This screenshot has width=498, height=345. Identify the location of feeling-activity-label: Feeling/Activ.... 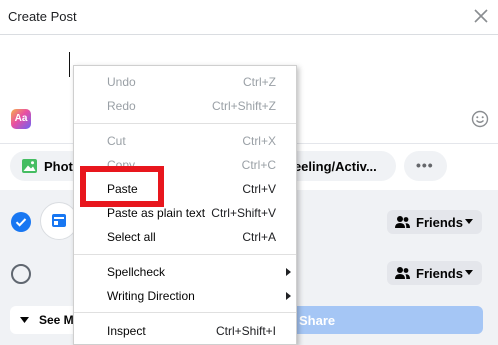
(331, 166).